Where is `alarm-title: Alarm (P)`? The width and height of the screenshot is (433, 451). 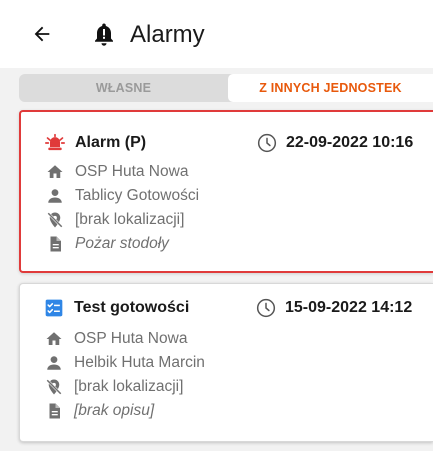 alarm-title: Alarm (P) is located at coordinates (111, 142).